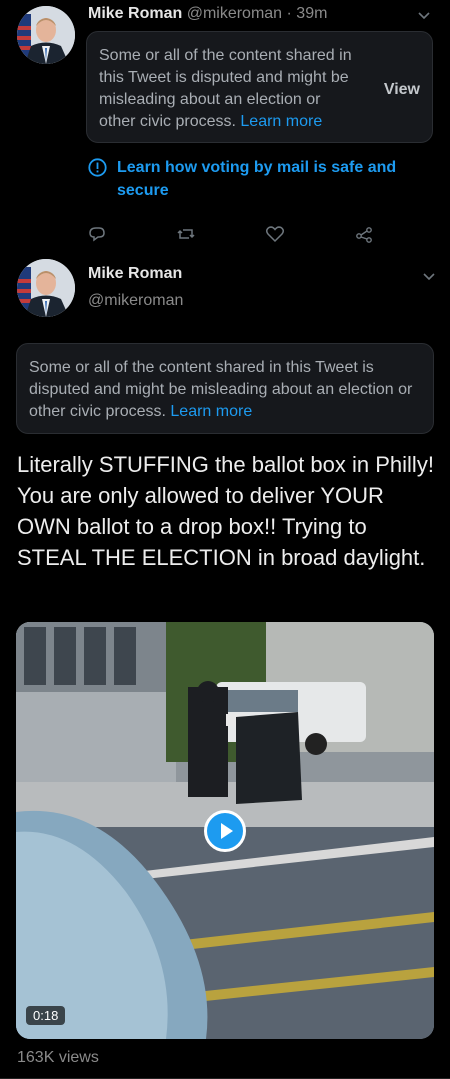 The height and width of the screenshot is (1079, 450). I want to click on retweet-icon, so click(186, 234).